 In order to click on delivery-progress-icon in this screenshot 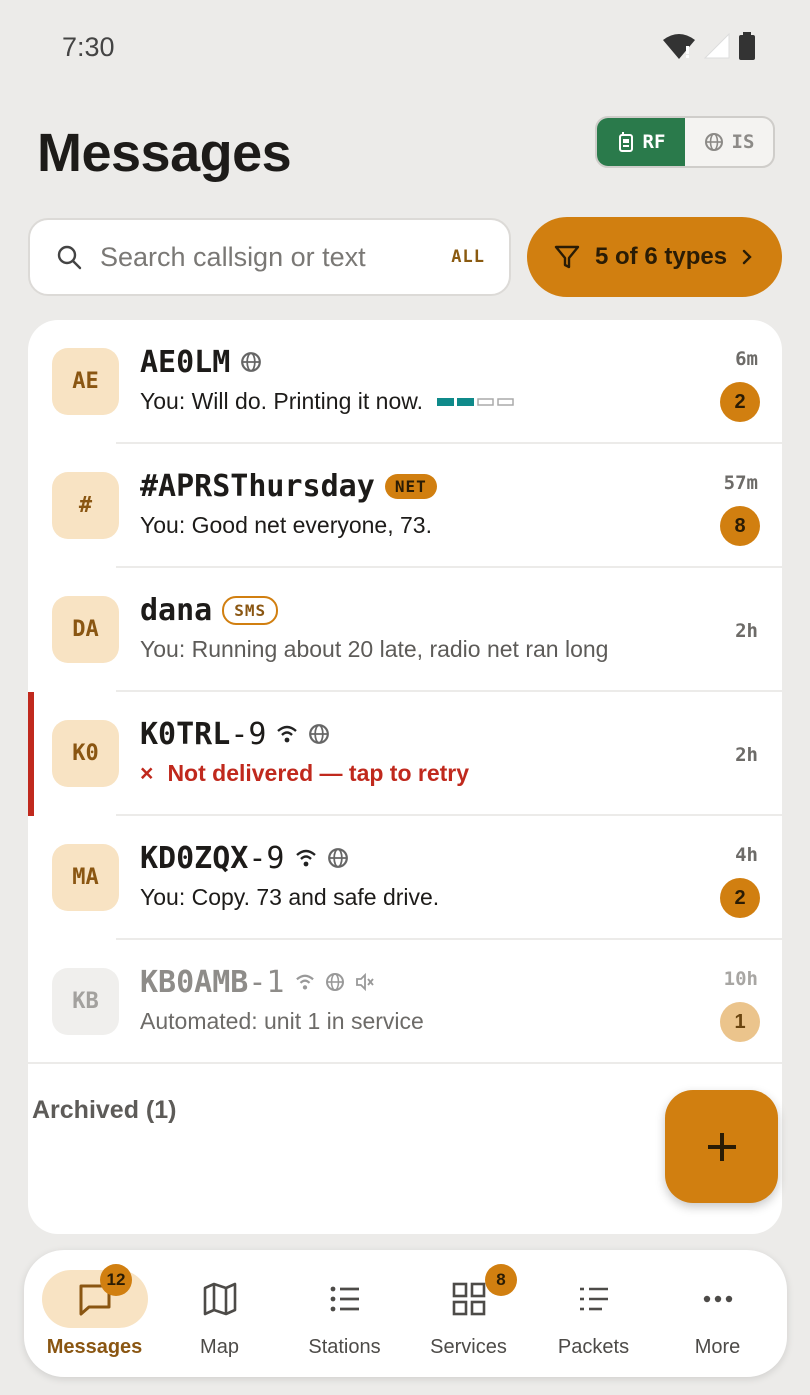, I will do `click(475, 401)`.